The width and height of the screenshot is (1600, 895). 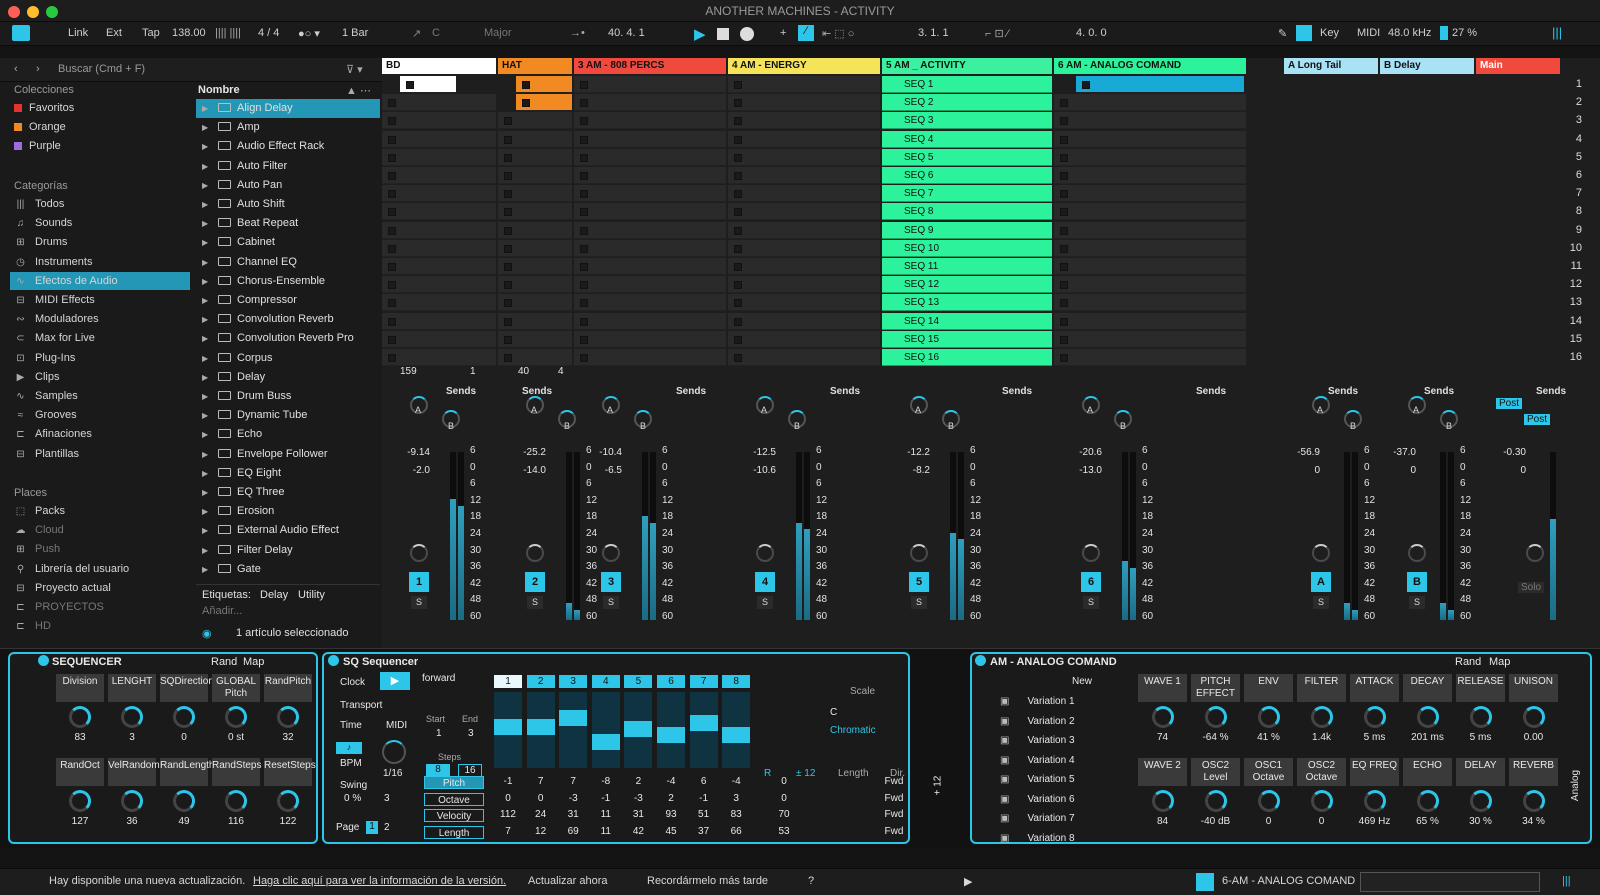 I want to click on browser-list-item: ▶ Cabinet, so click(x=288, y=242).